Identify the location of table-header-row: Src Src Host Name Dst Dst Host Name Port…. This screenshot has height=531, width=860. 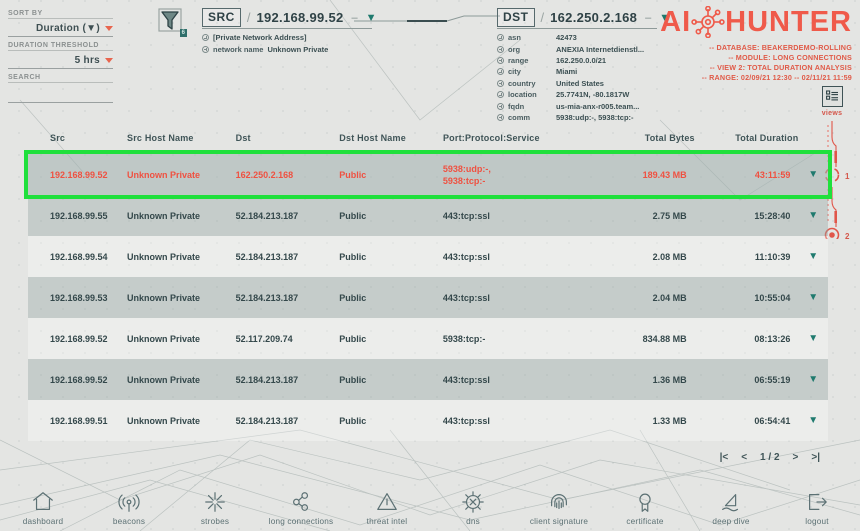
(428, 138).